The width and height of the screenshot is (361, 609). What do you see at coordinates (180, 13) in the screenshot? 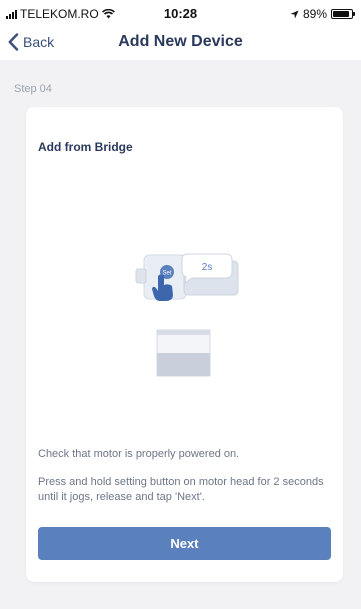
I see `status-bar: TELEKOM.RO 10:28 89%` at bounding box center [180, 13].